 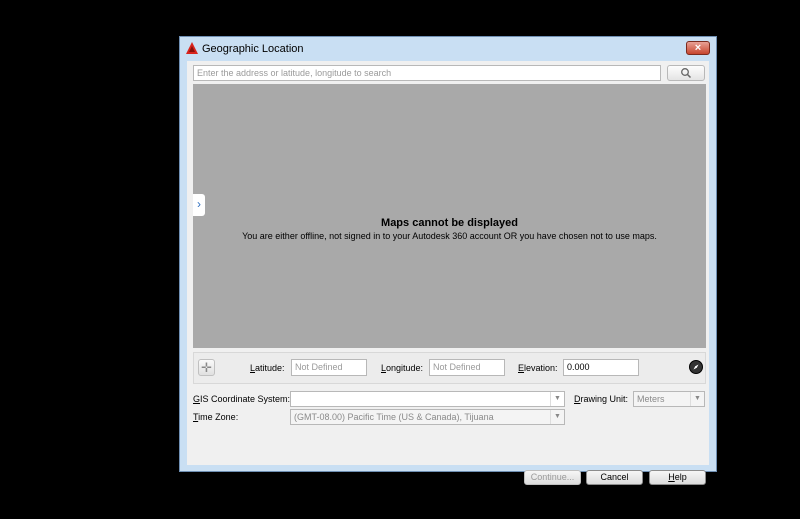 What do you see at coordinates (614, 477) in the screenshot?
I see `cancel-button: Cancel` at bounding box center [614, 477].